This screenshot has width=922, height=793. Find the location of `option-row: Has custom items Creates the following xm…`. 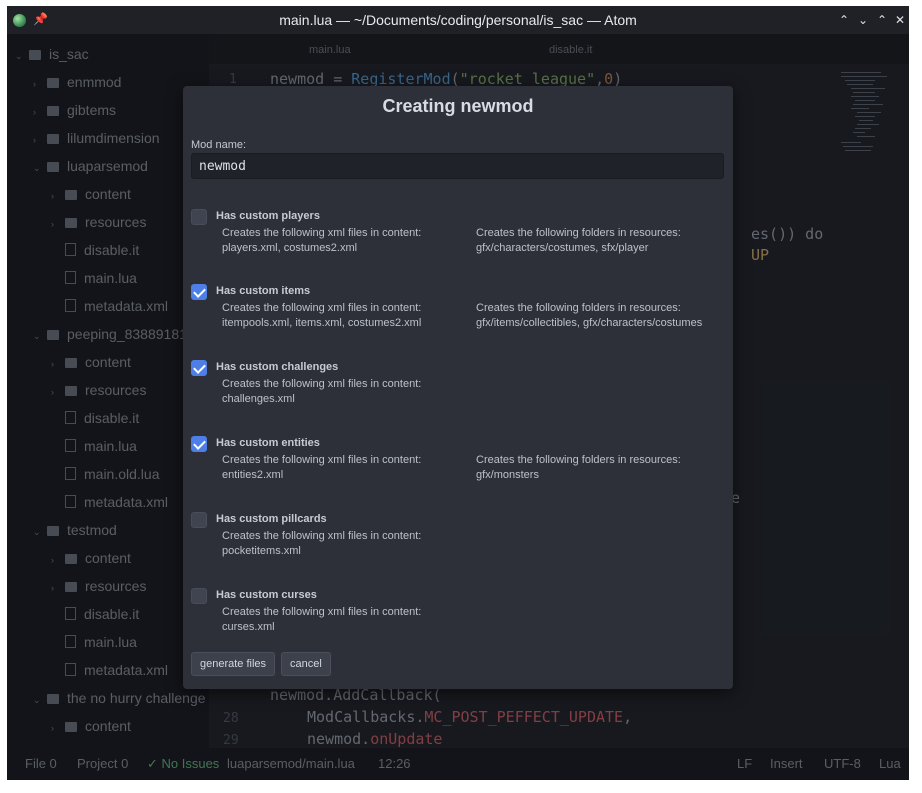

option-row: Has custom items Creates the following xm… is located at coordinates (461, 314).